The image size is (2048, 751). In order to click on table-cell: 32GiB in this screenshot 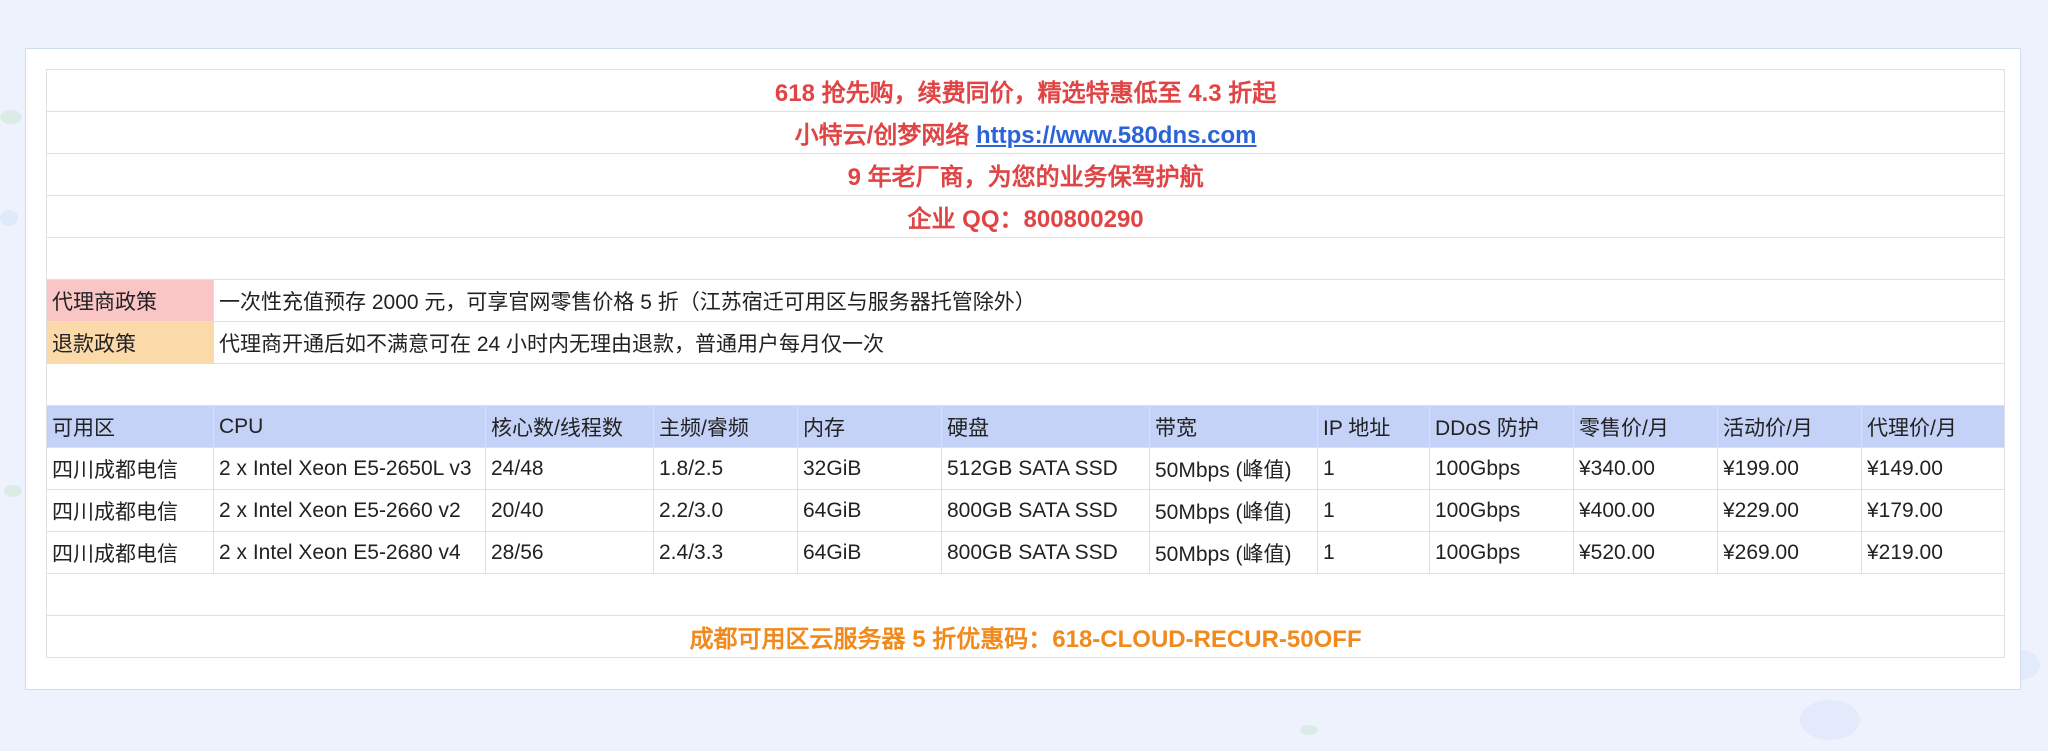, I will do `click(869, 468)`.